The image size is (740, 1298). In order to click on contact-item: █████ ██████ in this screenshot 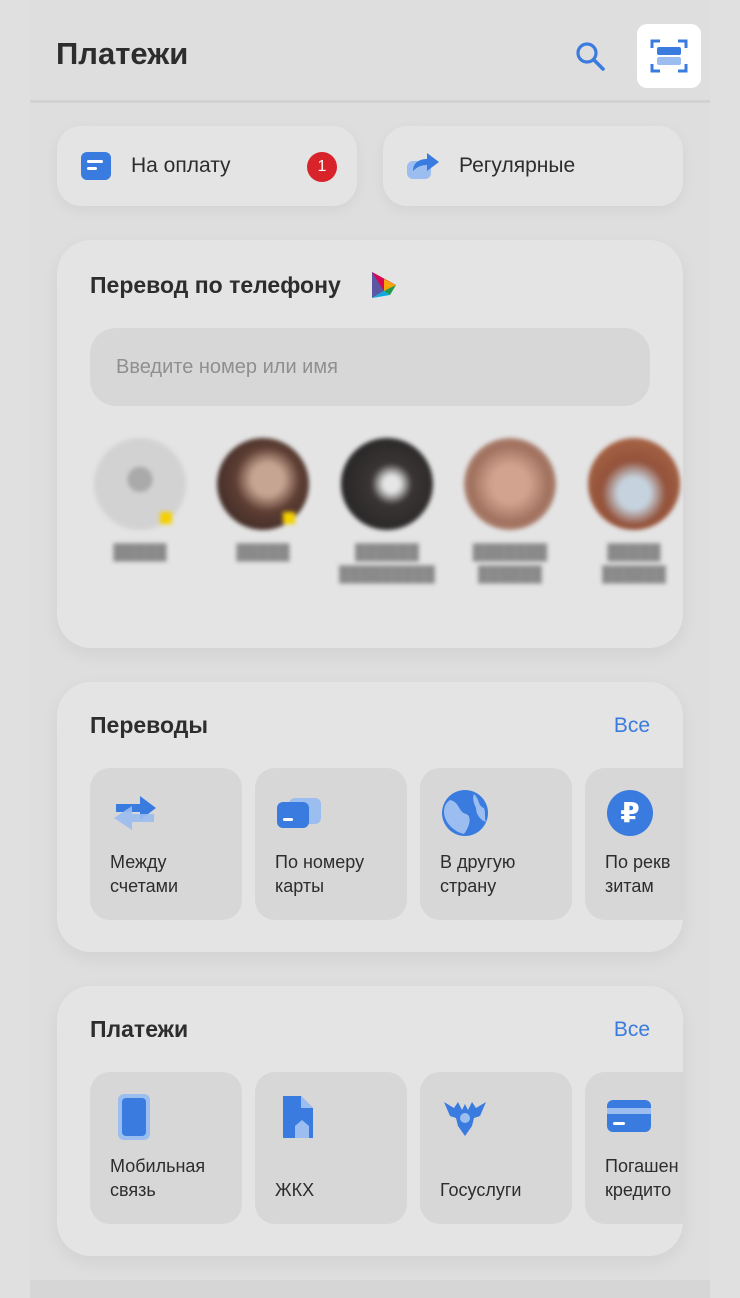, I will do `click(633, 512)`.